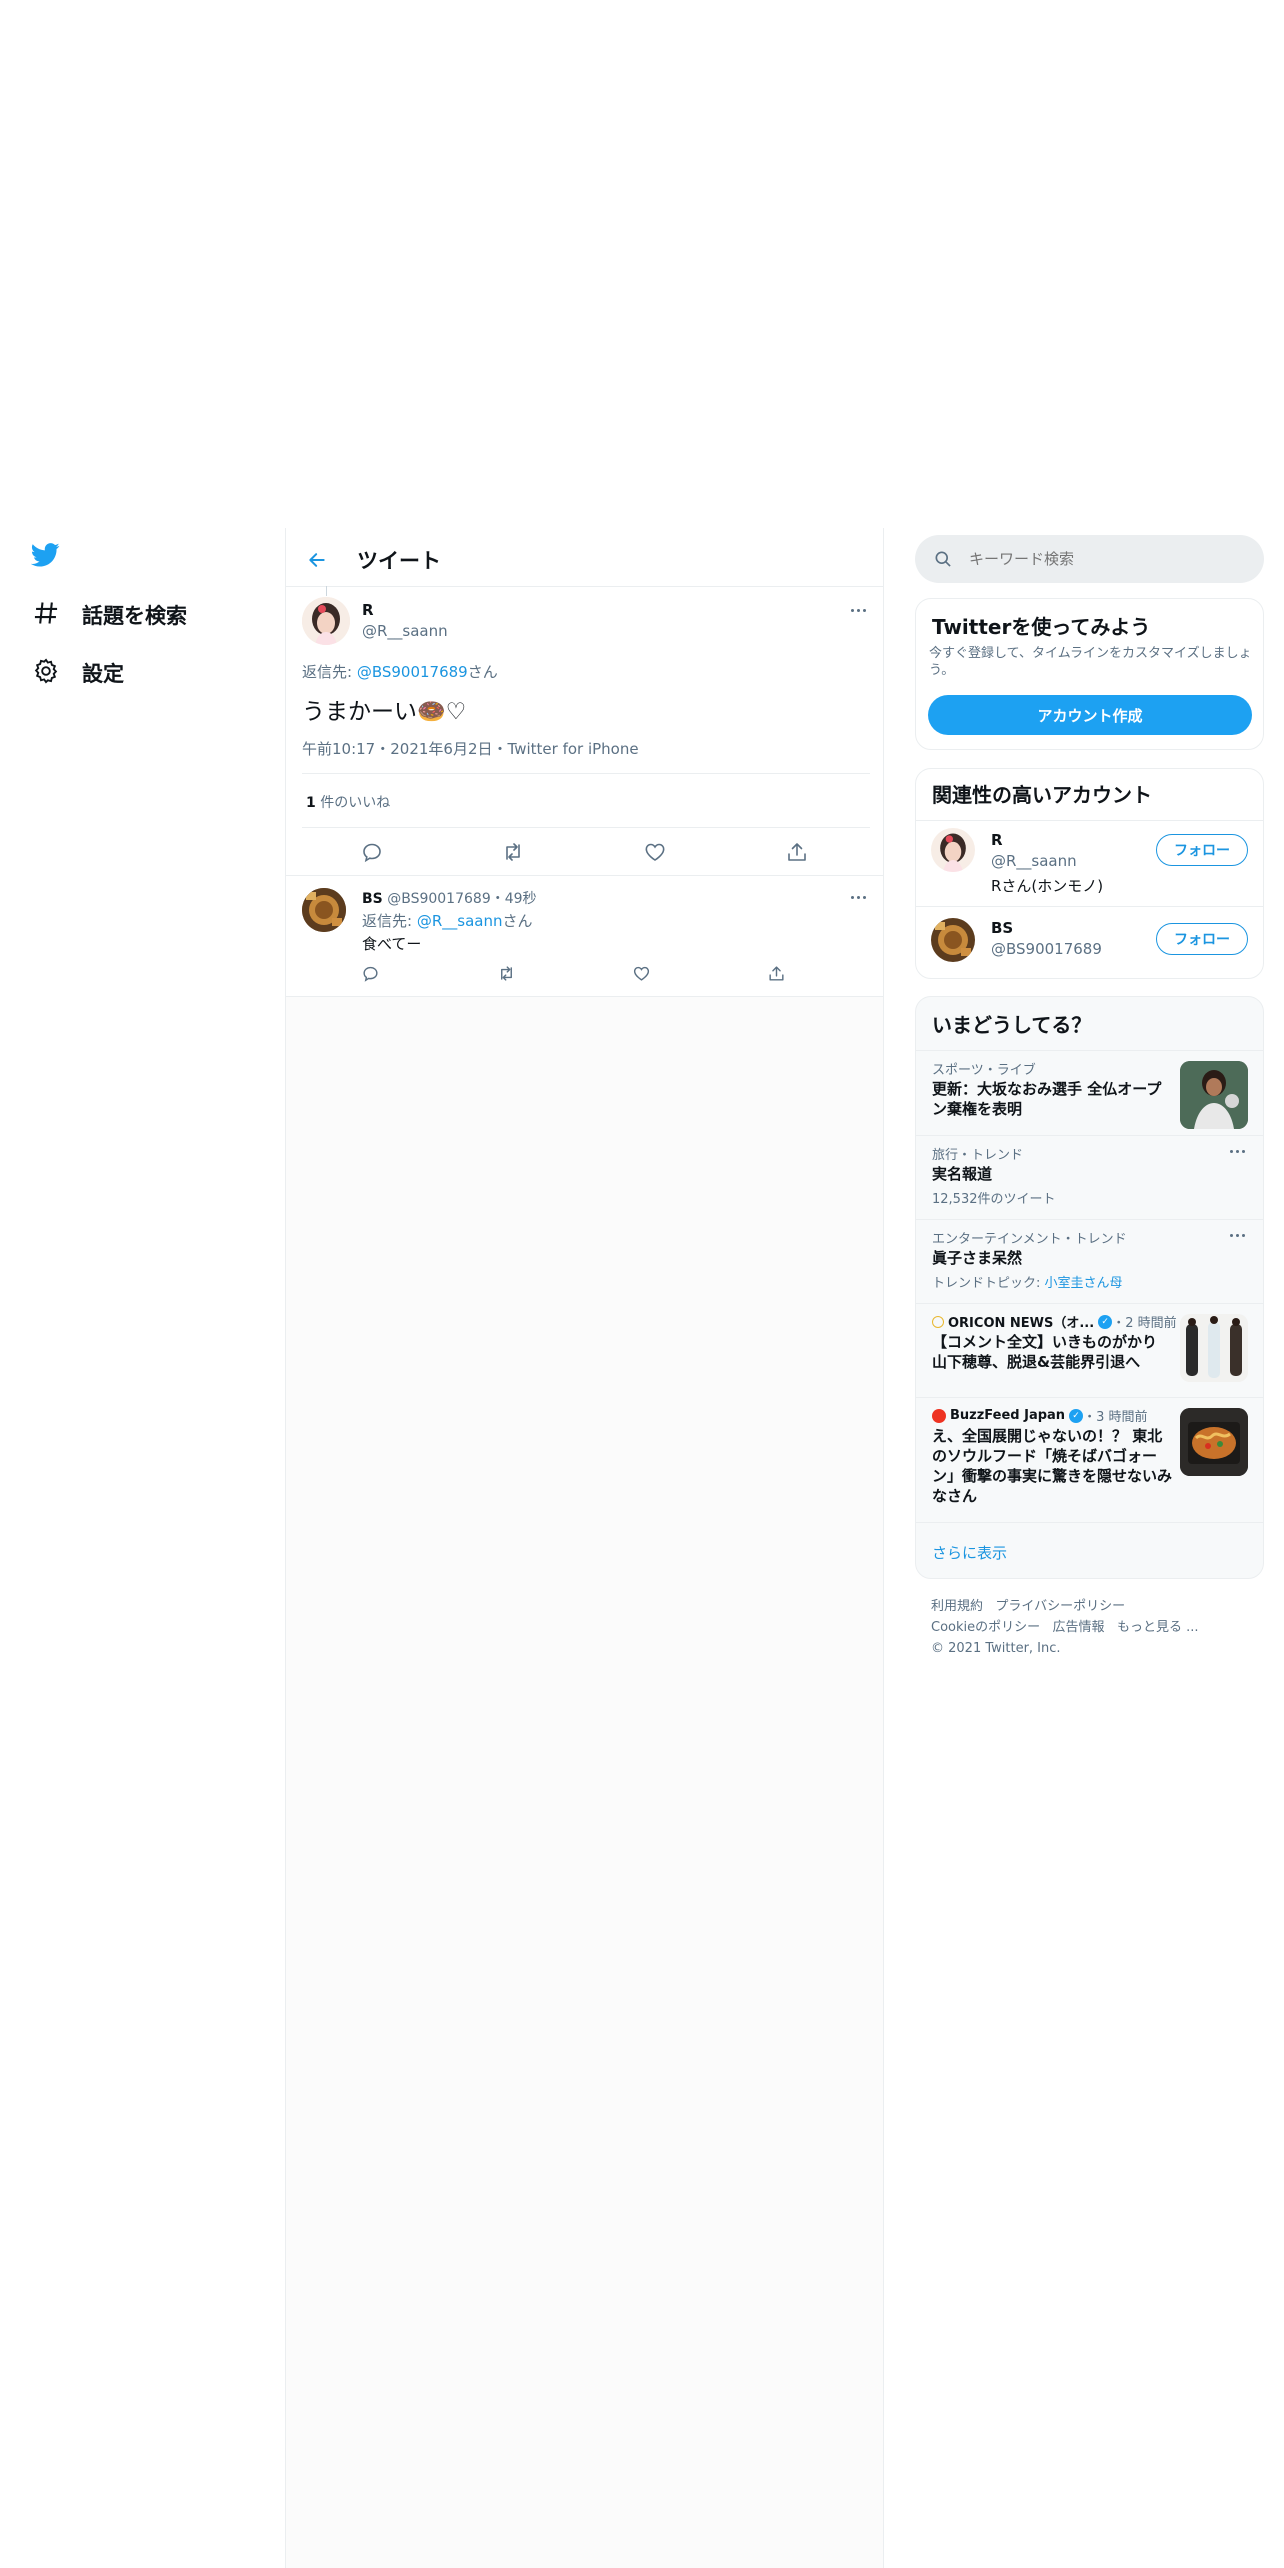 The image size is (1284, 2568). I want to click on reply-to-suffix: さん, so click(517, 921).